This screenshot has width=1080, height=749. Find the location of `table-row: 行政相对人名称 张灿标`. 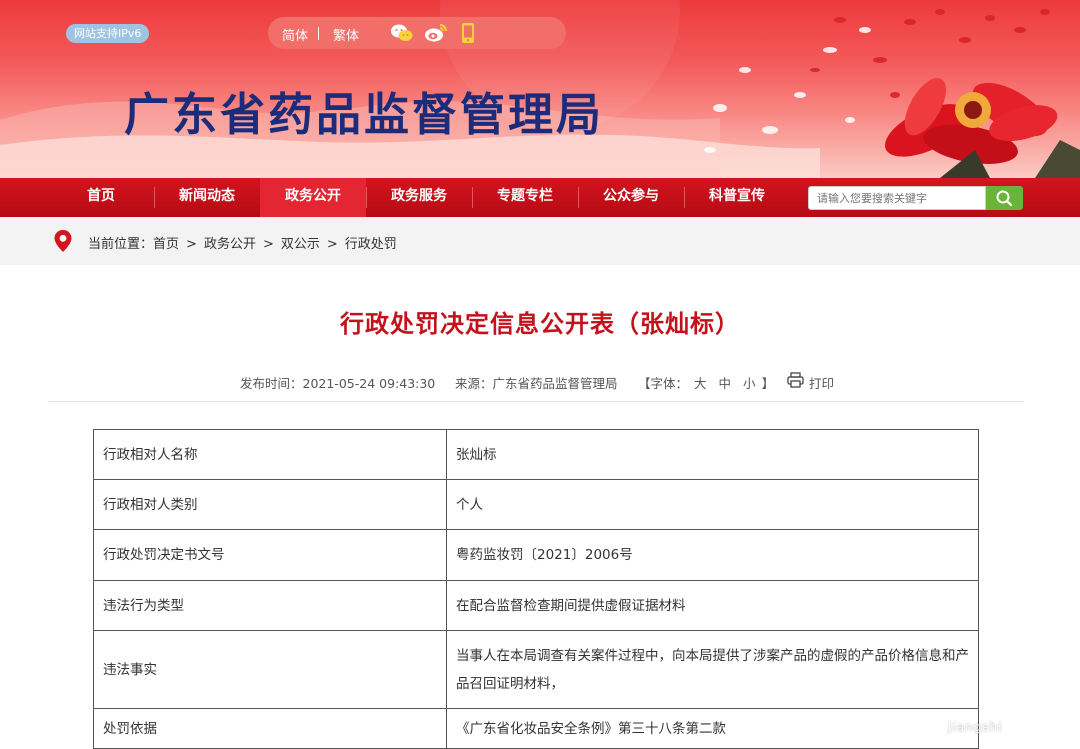

table-row: 行政相对人名称 张灿标 is located at coordinates (536, 454).